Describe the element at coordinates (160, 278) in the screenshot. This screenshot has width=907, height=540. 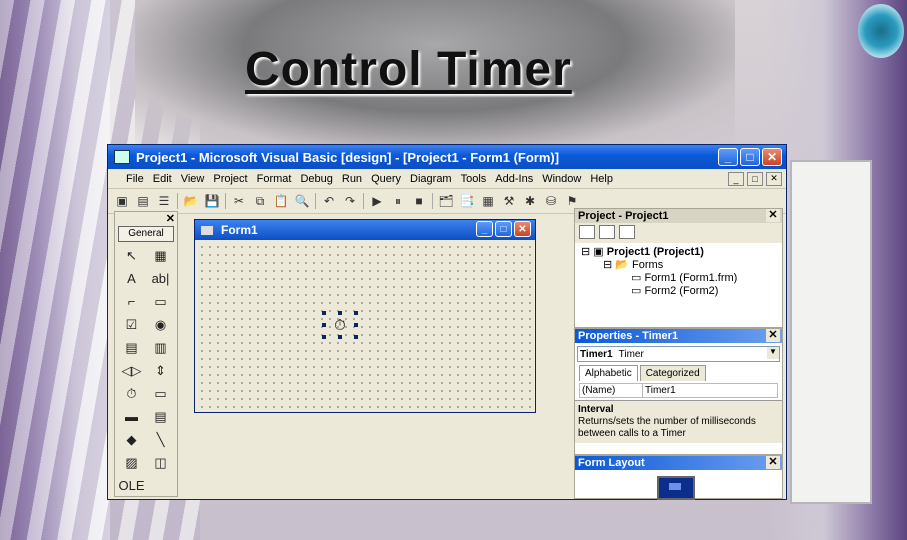
I see `textbox-tool-icon: ab|` at that location.